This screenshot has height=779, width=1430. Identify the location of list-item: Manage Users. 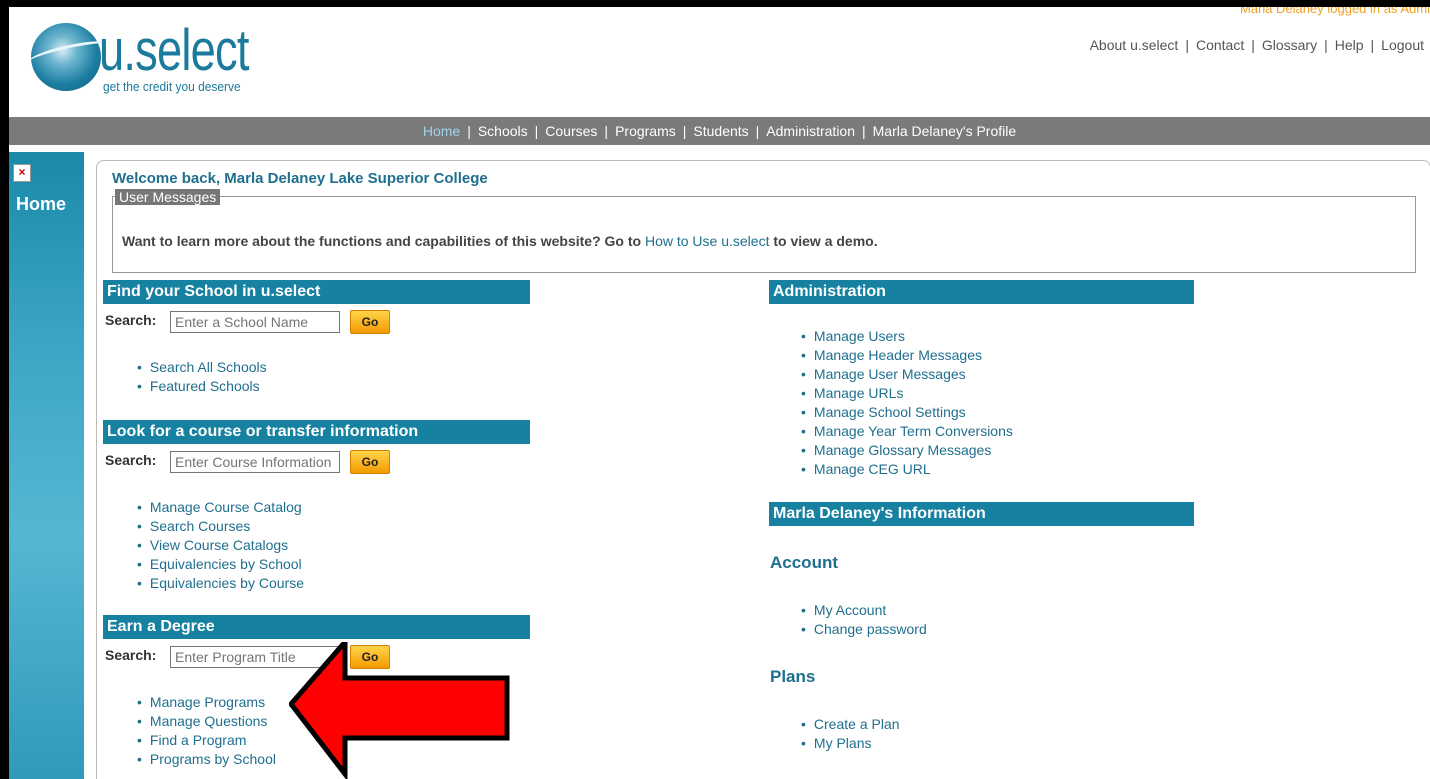
(907, 336).